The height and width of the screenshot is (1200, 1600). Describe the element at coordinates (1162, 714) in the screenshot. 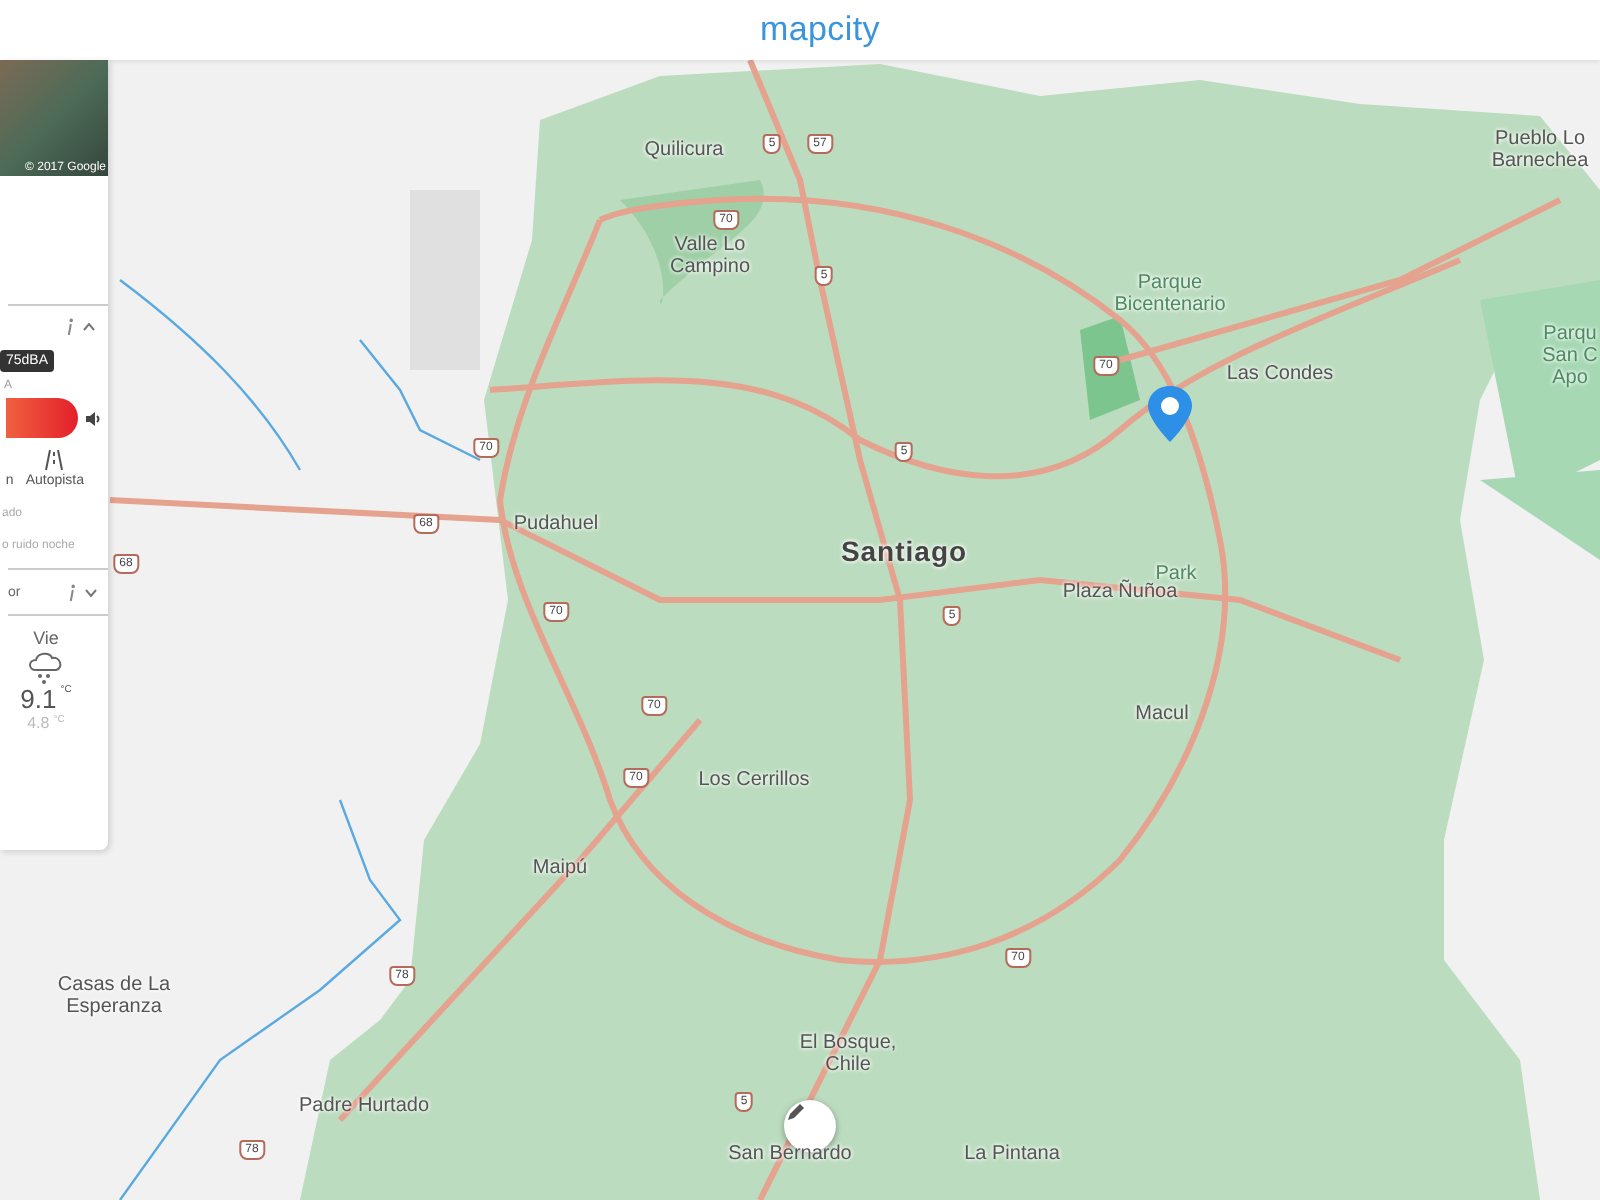

I see `place-label: Macul` at that location.